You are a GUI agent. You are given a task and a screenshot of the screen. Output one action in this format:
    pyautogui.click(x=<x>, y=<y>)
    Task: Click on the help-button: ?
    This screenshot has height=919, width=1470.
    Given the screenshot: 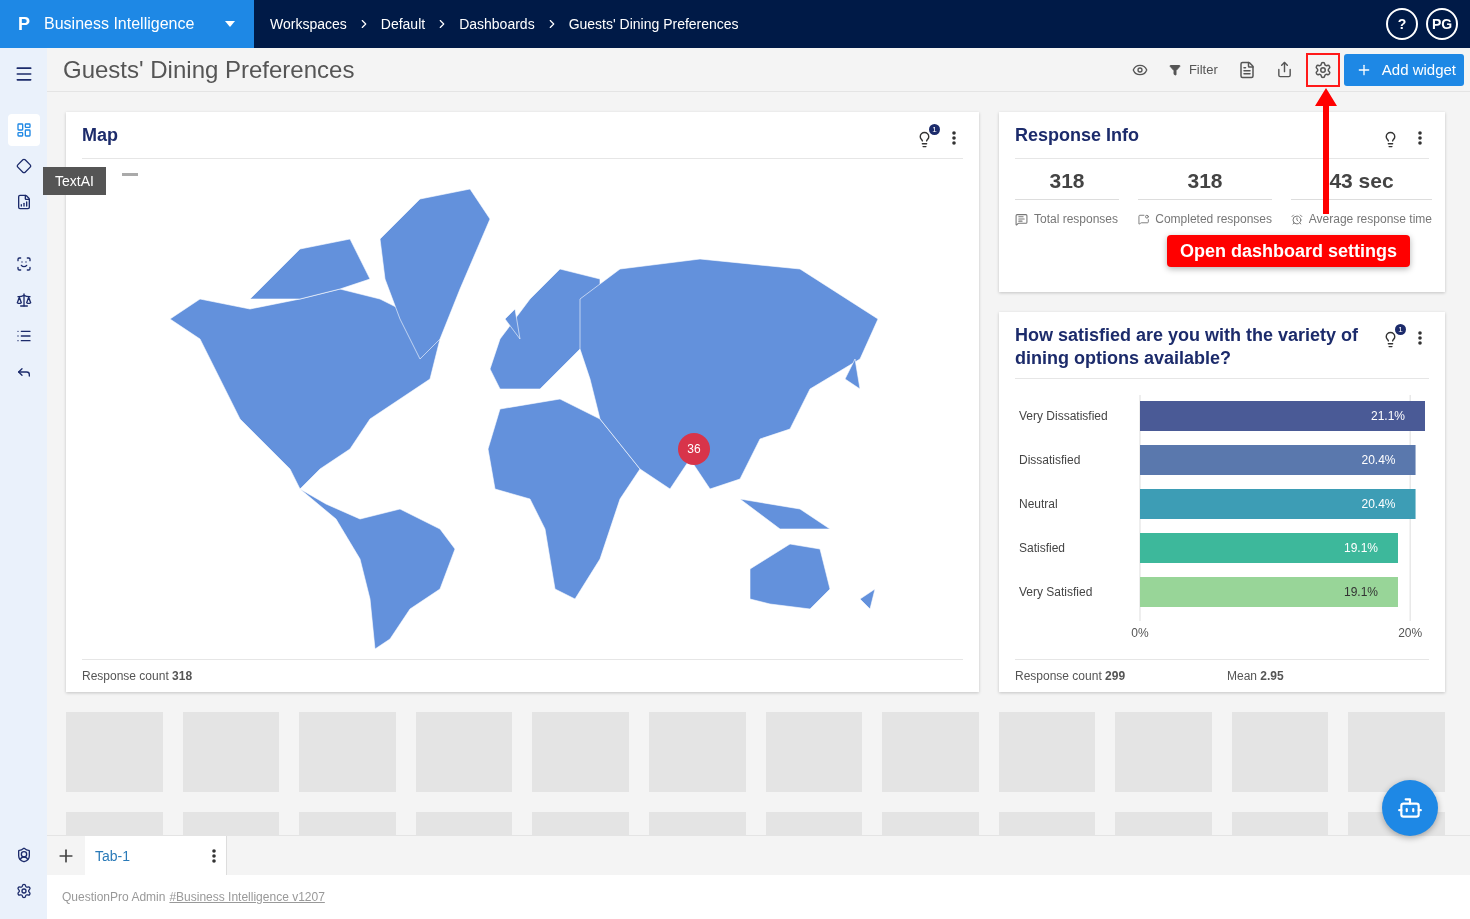 What is the action you would take?
    pyautogui.click(x=1402, y=24)
    